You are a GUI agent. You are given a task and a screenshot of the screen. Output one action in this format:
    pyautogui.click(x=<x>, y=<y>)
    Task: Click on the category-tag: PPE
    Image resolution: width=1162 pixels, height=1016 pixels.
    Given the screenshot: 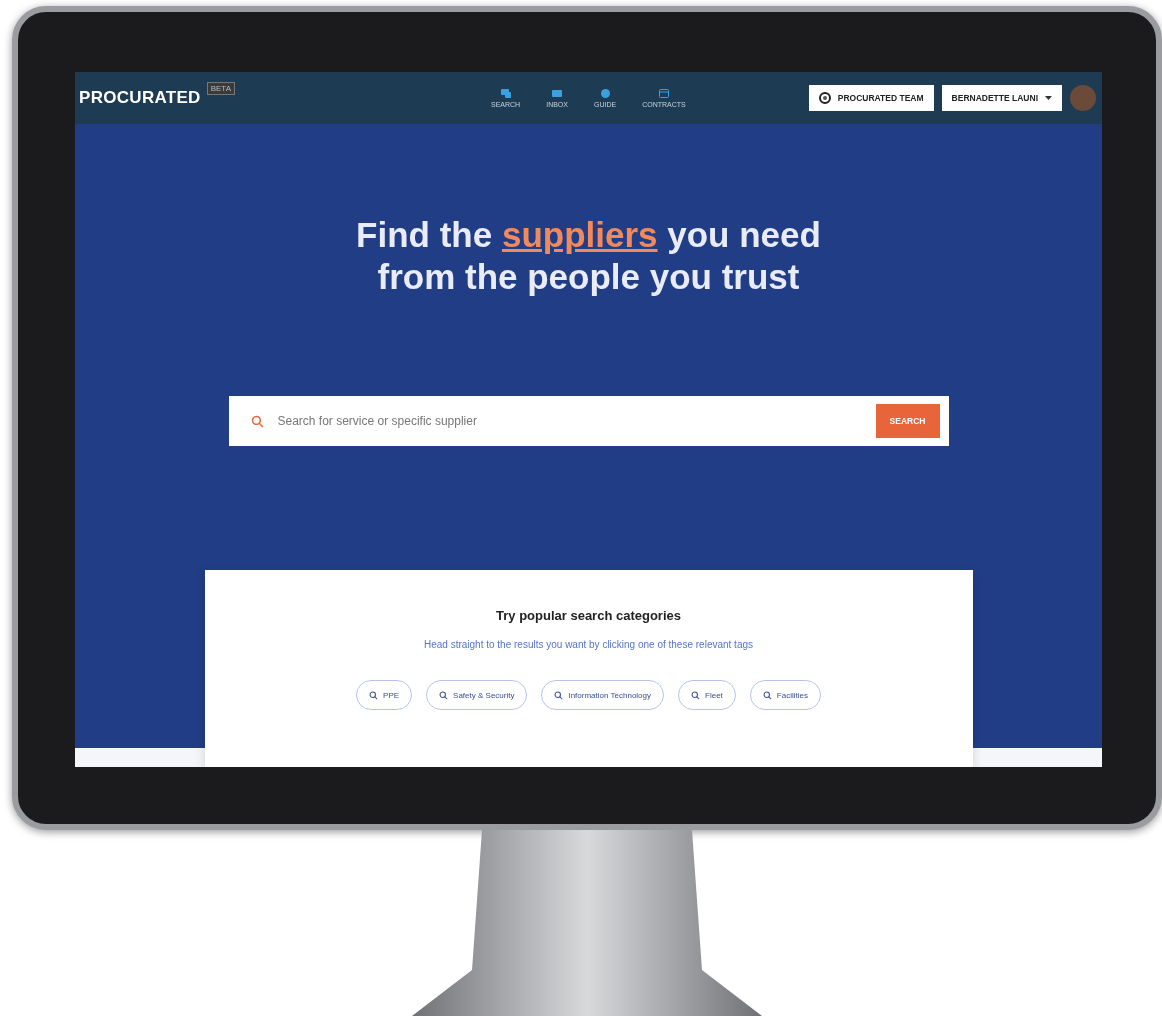 What is the action you would take?
    pyautogui.click(x=384, y=695)
    